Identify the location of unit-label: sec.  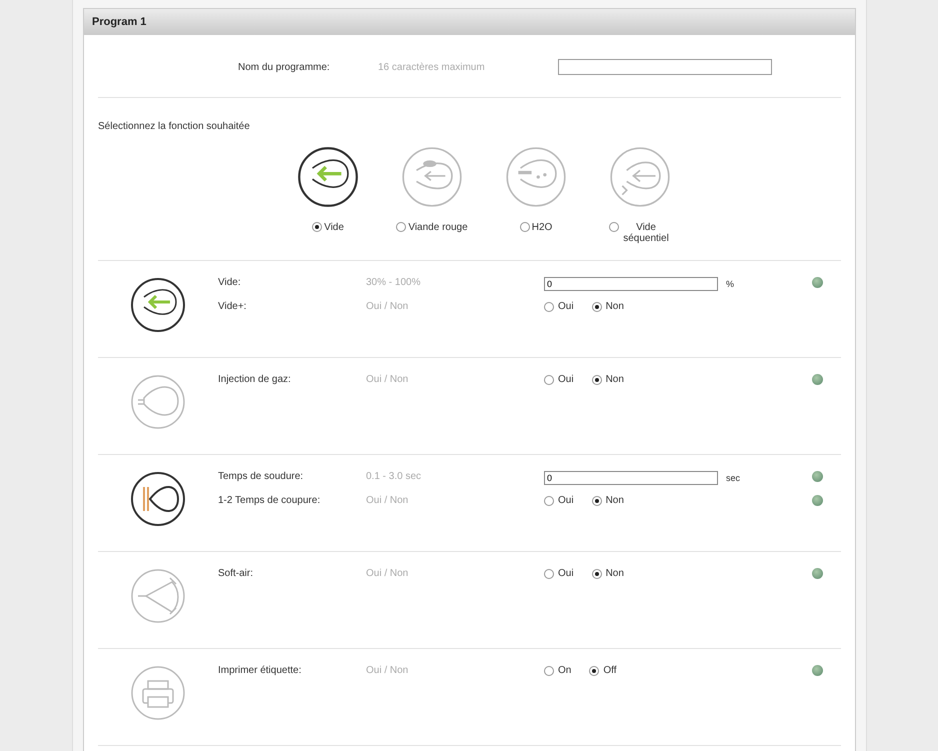
(733, 478).